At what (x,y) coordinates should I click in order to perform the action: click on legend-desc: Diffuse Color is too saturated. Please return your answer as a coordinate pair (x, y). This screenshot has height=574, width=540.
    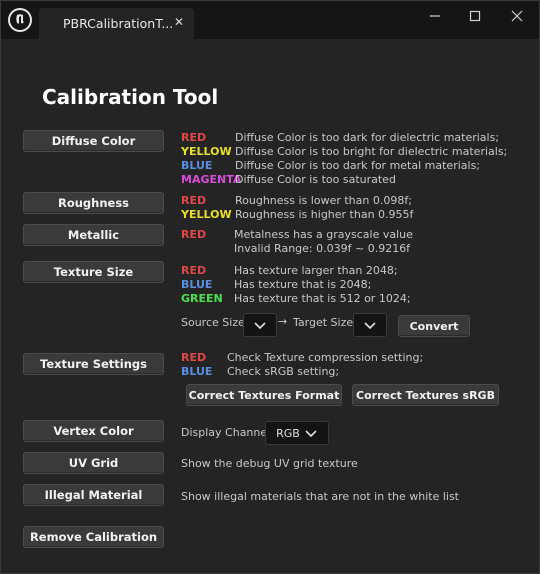
    Looking at the image, I should click on (315, 179).